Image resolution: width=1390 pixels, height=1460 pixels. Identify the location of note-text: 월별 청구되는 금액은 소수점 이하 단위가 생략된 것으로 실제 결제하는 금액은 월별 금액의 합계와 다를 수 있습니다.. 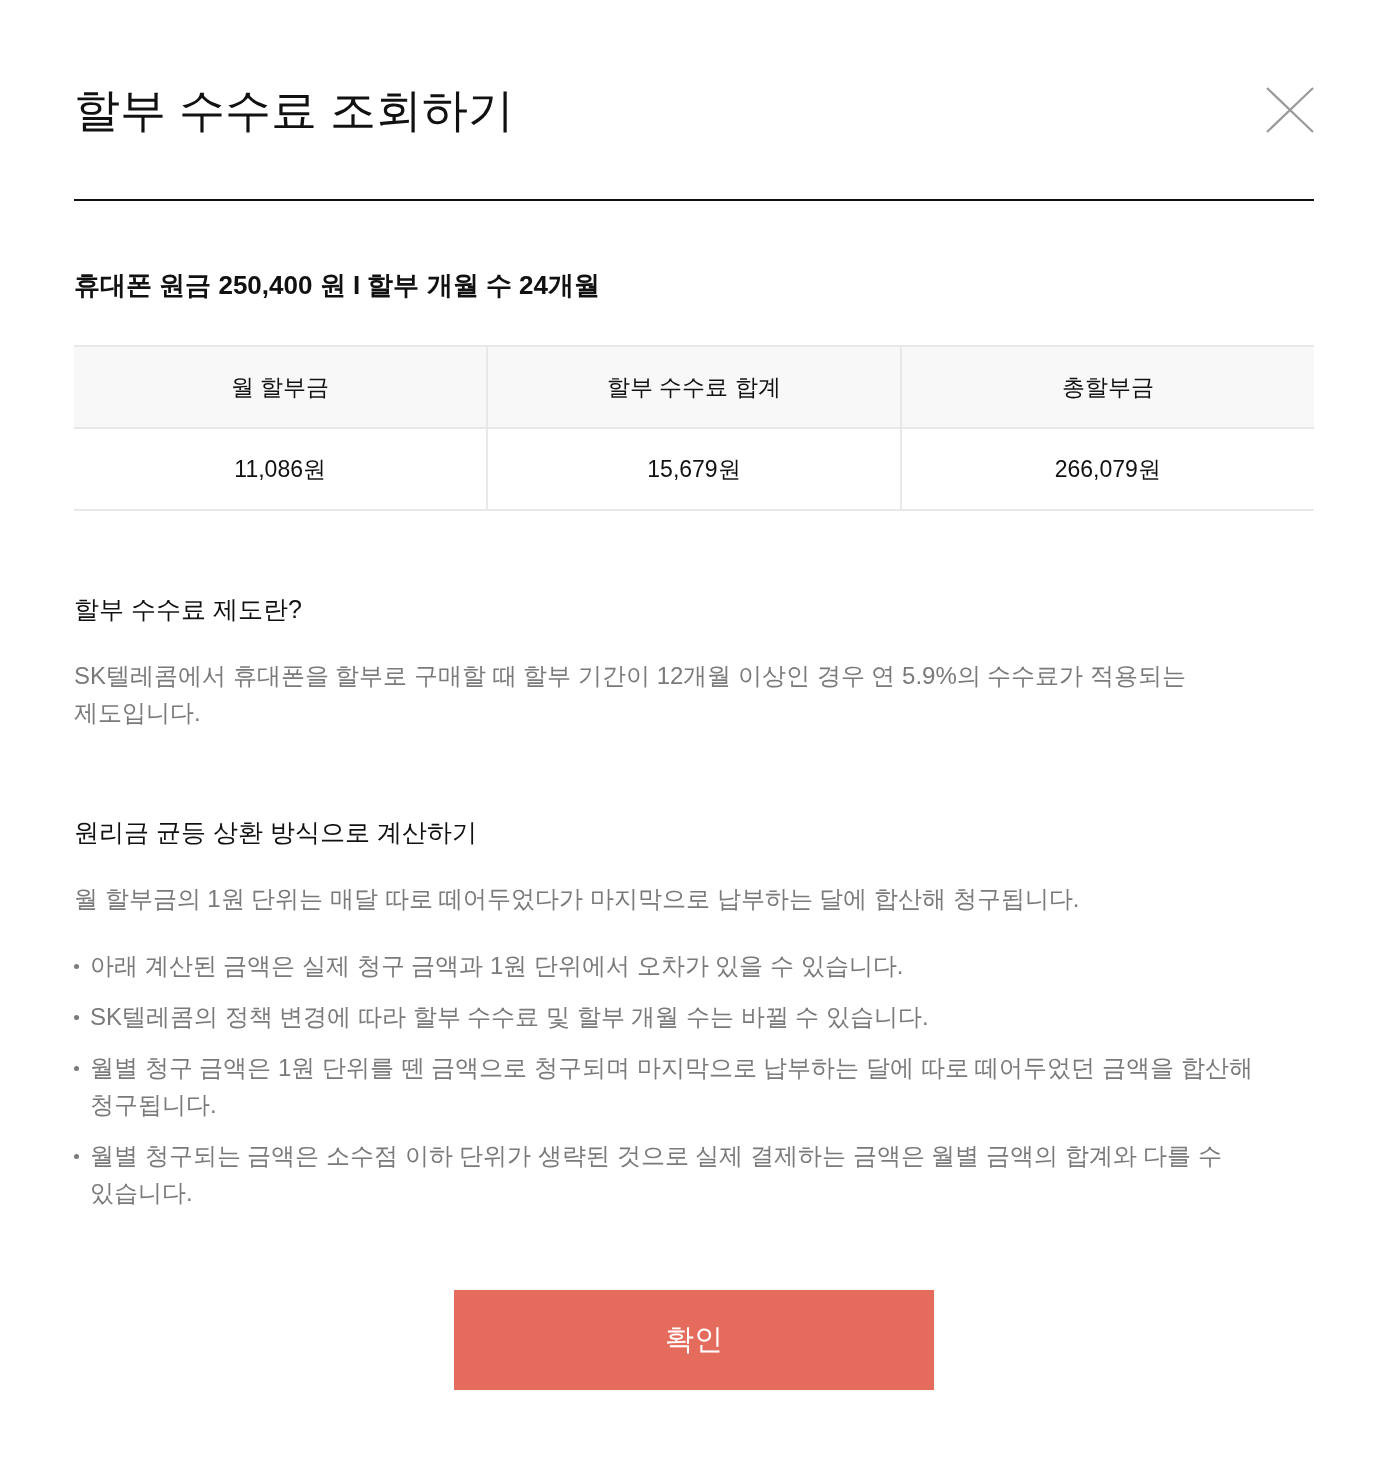
(657, 1174).